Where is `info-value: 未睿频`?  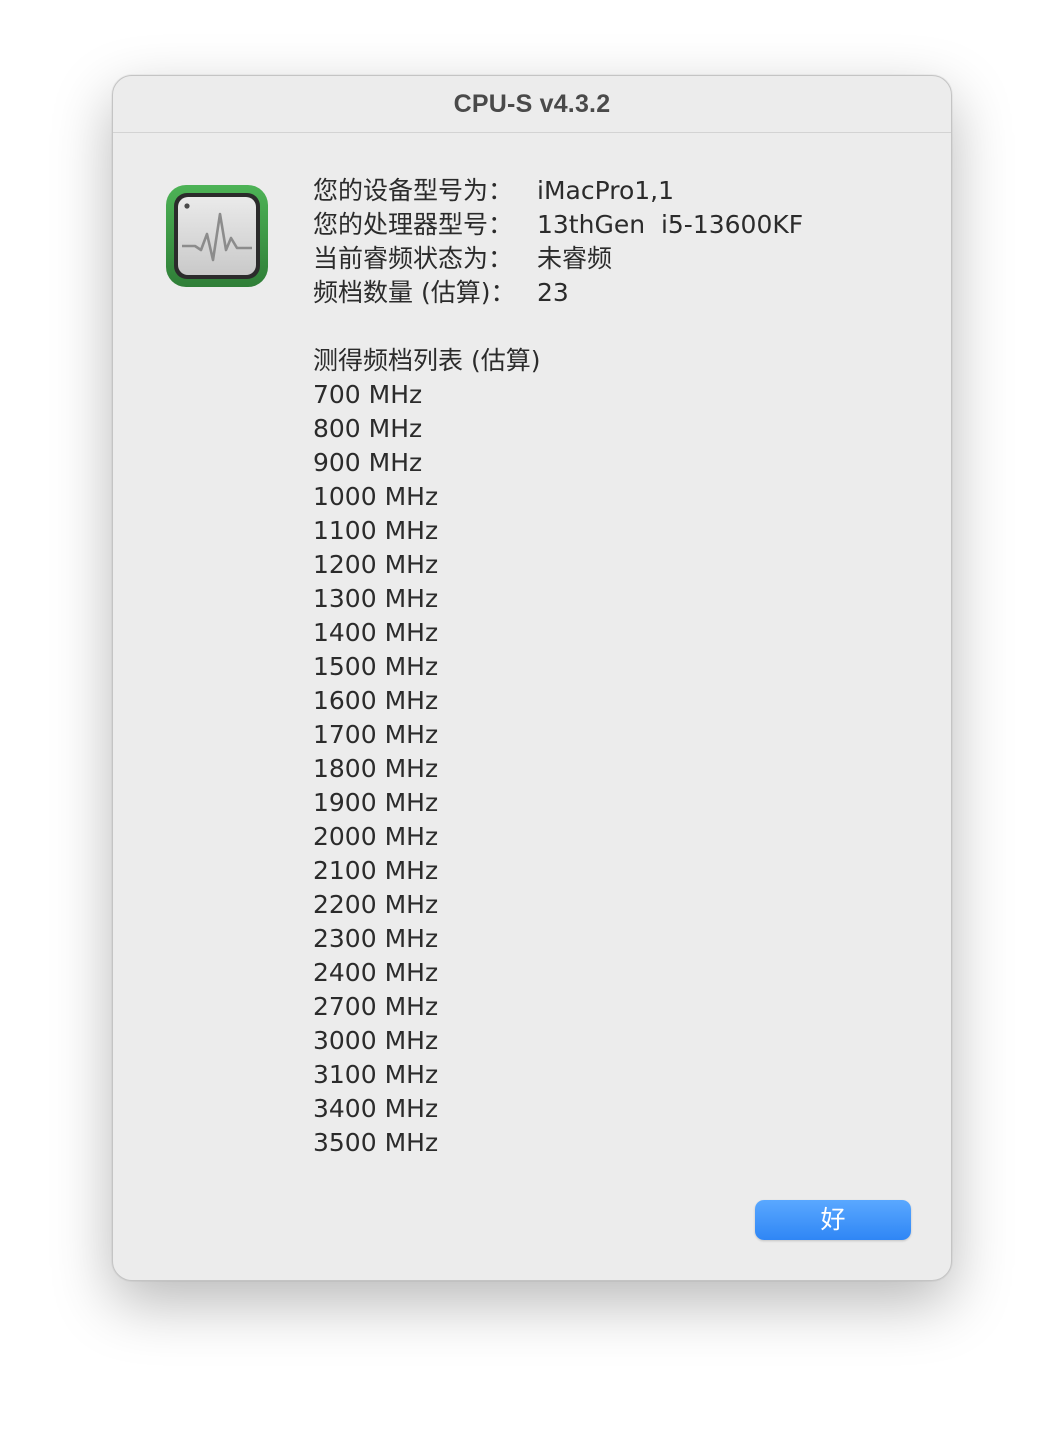
info-value: 未睿频 is located at coordinates (575, 258).